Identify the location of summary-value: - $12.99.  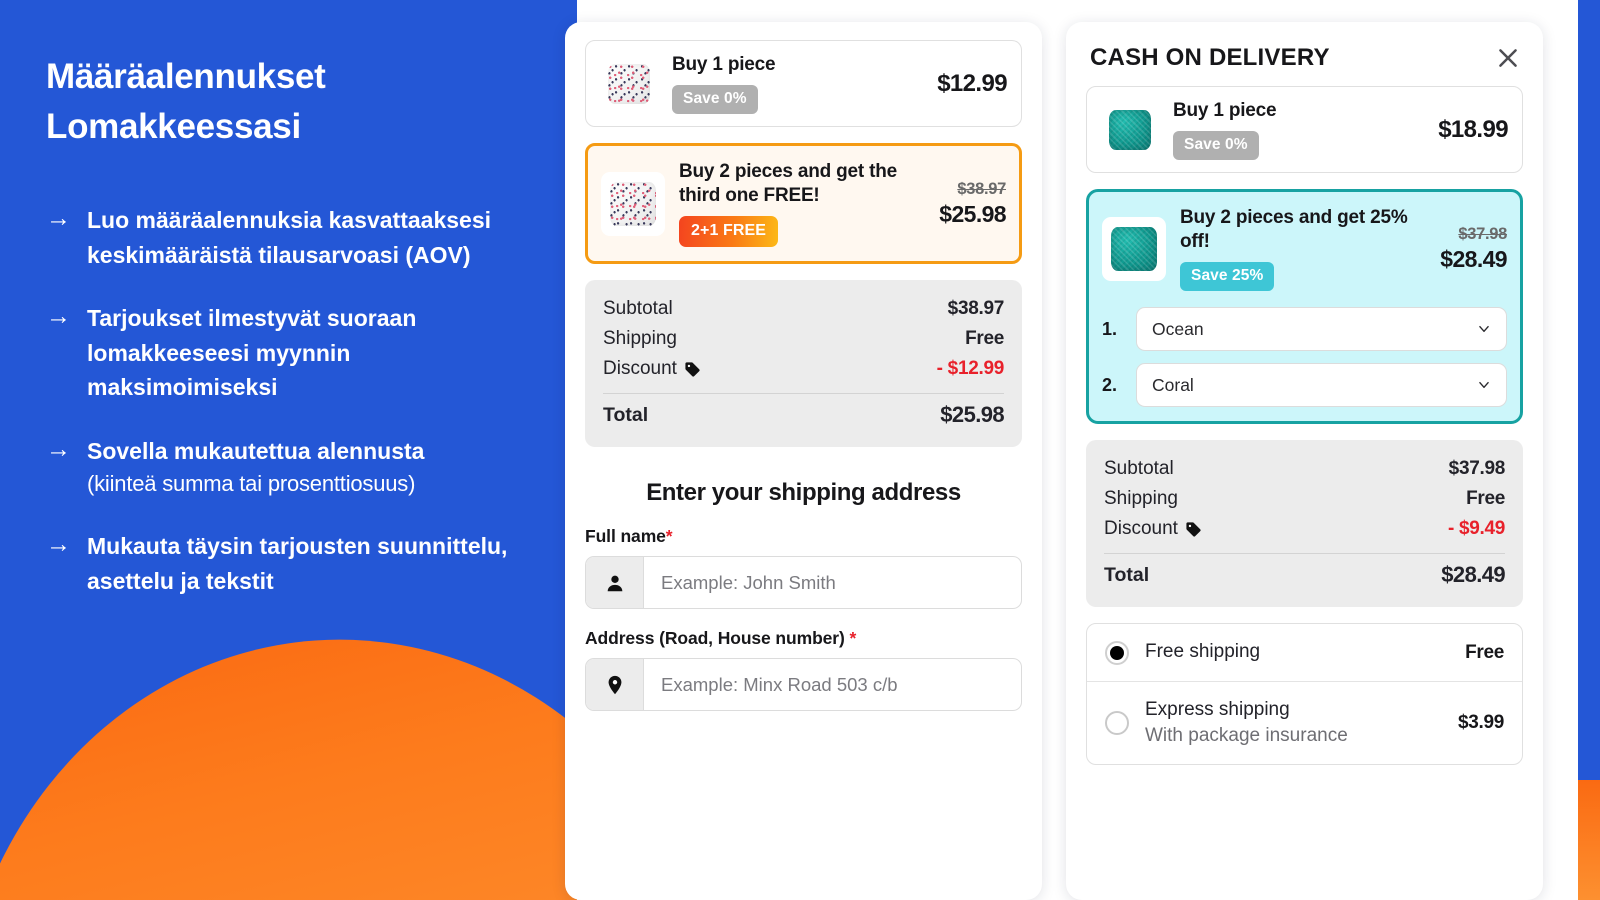
(970, 369).